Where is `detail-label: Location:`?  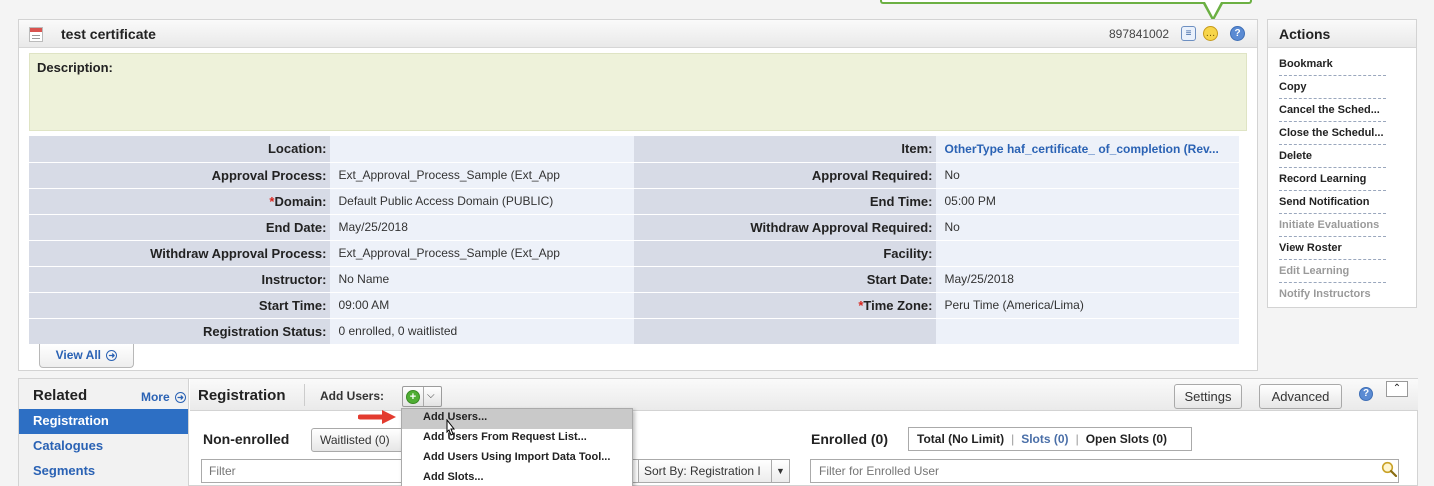 detail-label: Location: is located at coordinates (180, 149).